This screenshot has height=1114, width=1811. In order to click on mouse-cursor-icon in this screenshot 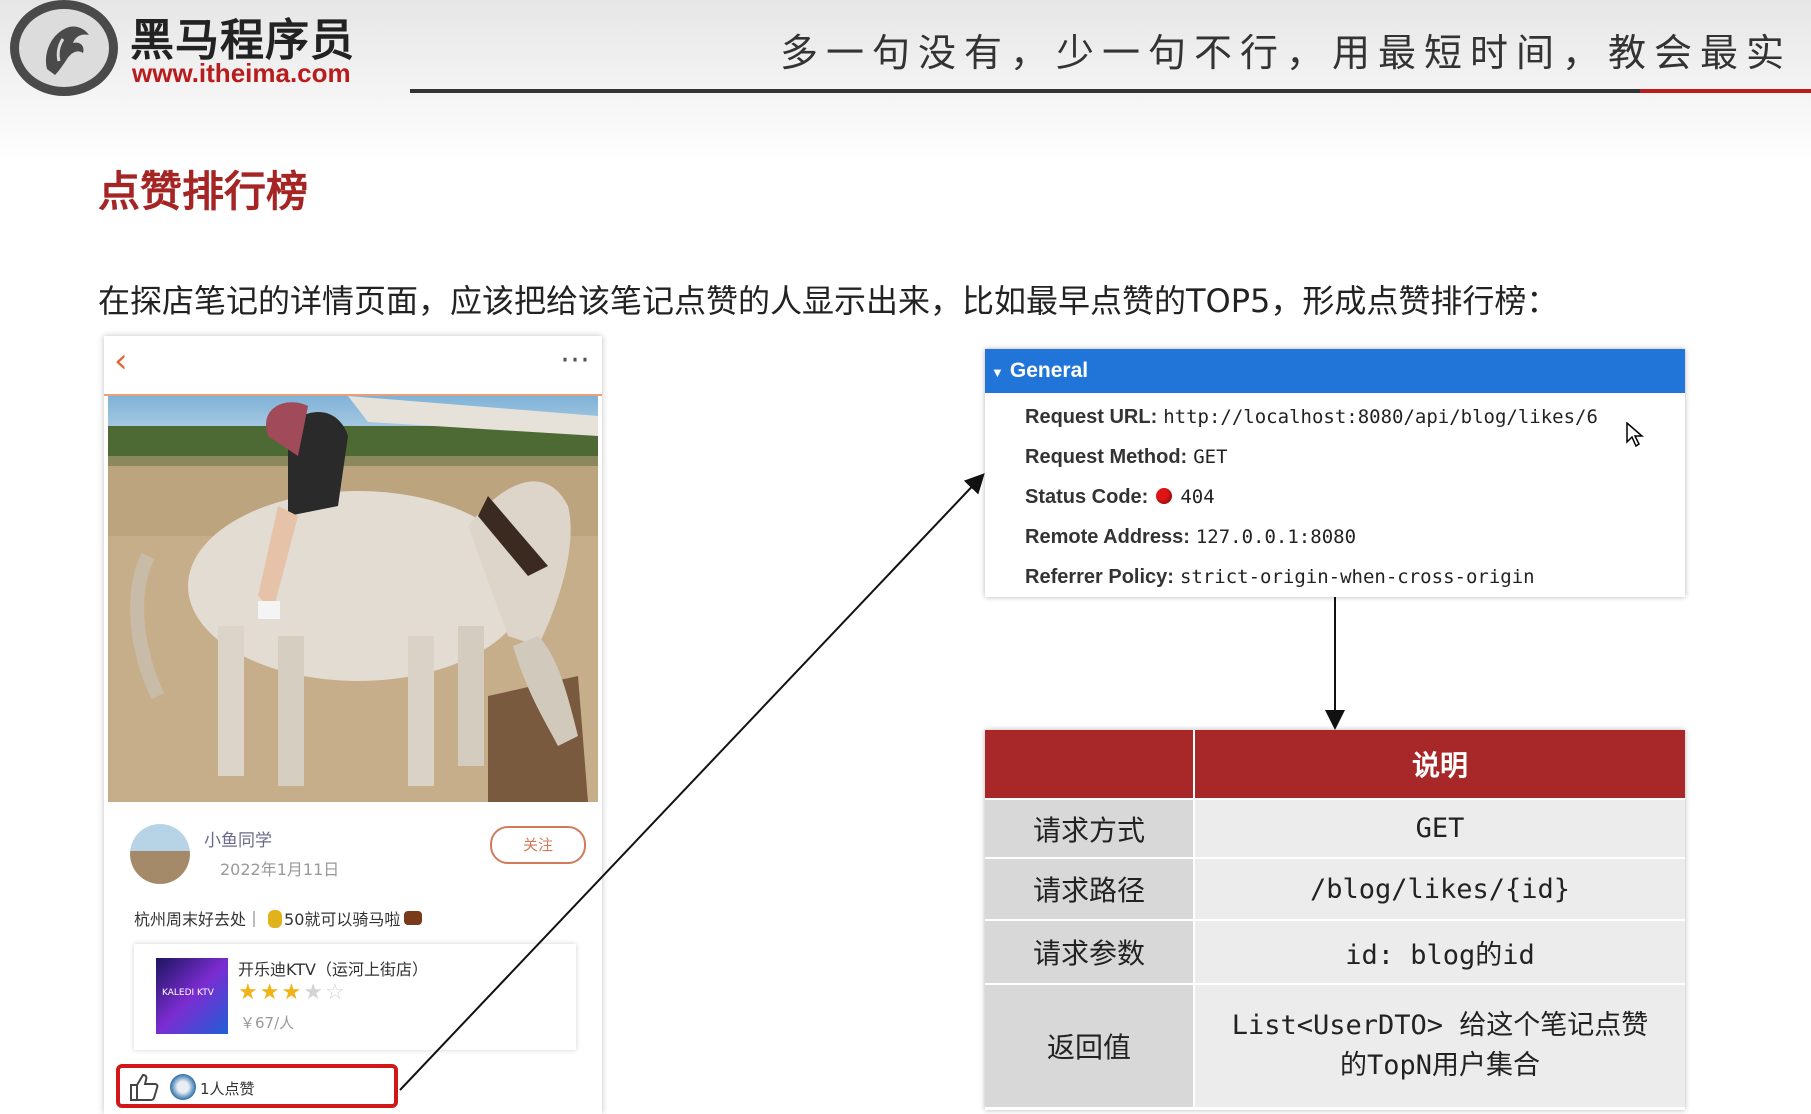, I will do `click(1635, 435)`.